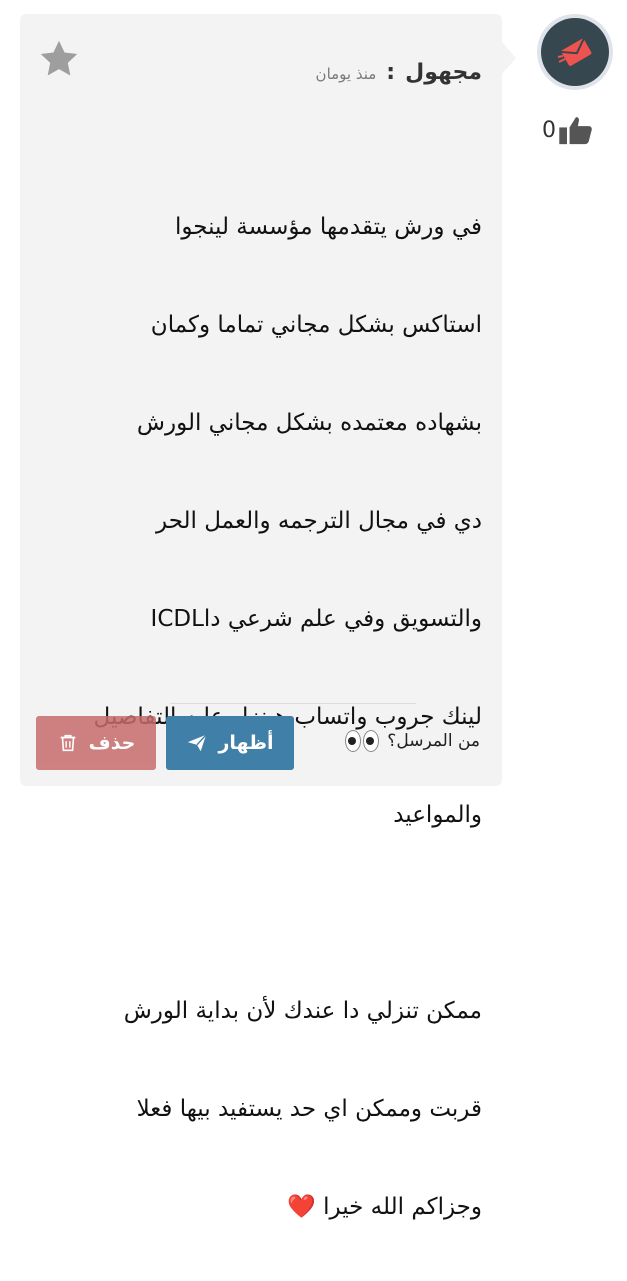 The image size is (627, 1281). I want to click on eye-right, so click(353, 741).